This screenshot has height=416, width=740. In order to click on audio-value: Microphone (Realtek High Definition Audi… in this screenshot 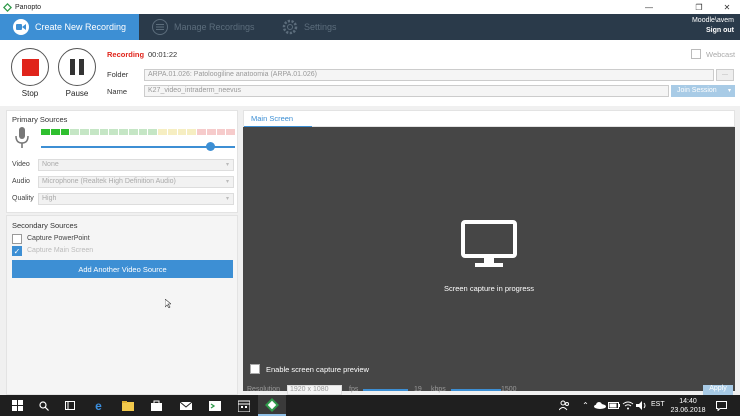, I will do `click(109, 181)`.